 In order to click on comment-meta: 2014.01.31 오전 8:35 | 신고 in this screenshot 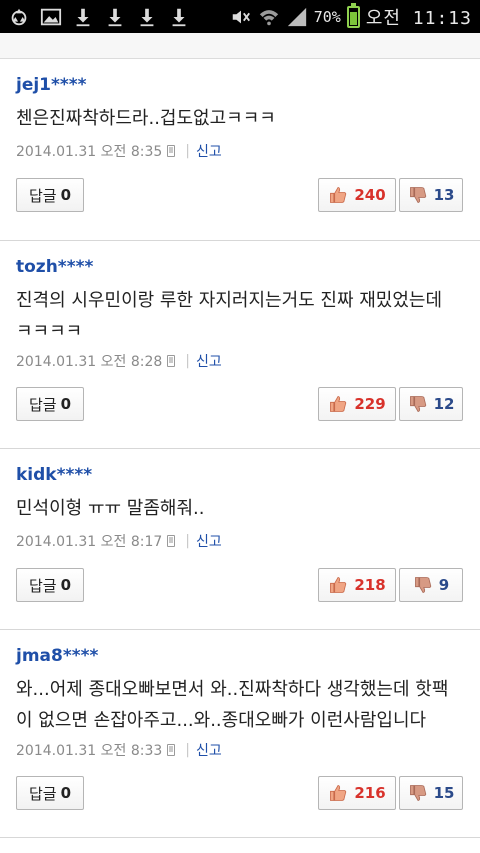, I will do `click(119, 151)`.